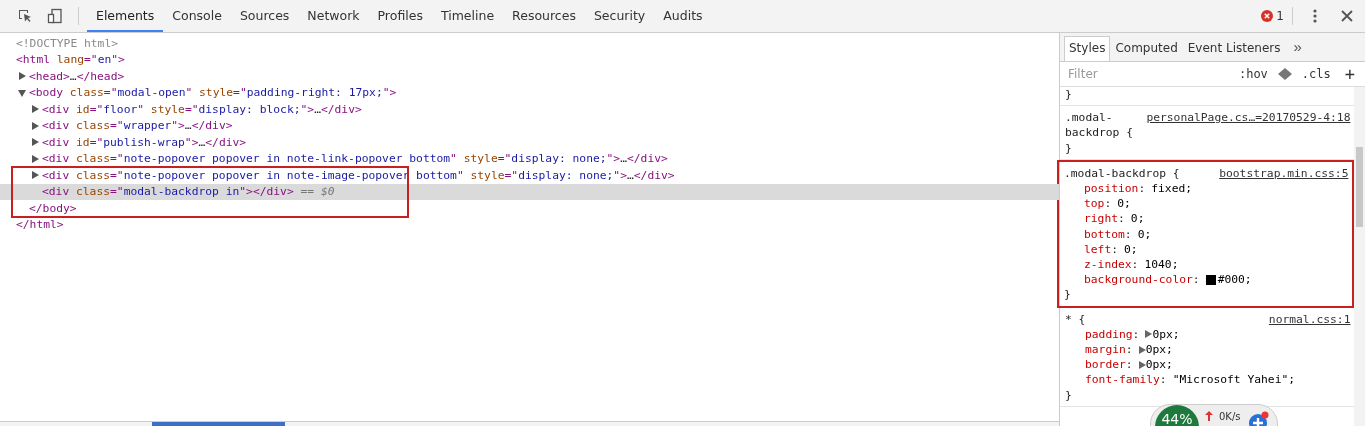 The width and height of the screenshot is (1365, 426). I want to click on inspect-icon, so click(25, 16).